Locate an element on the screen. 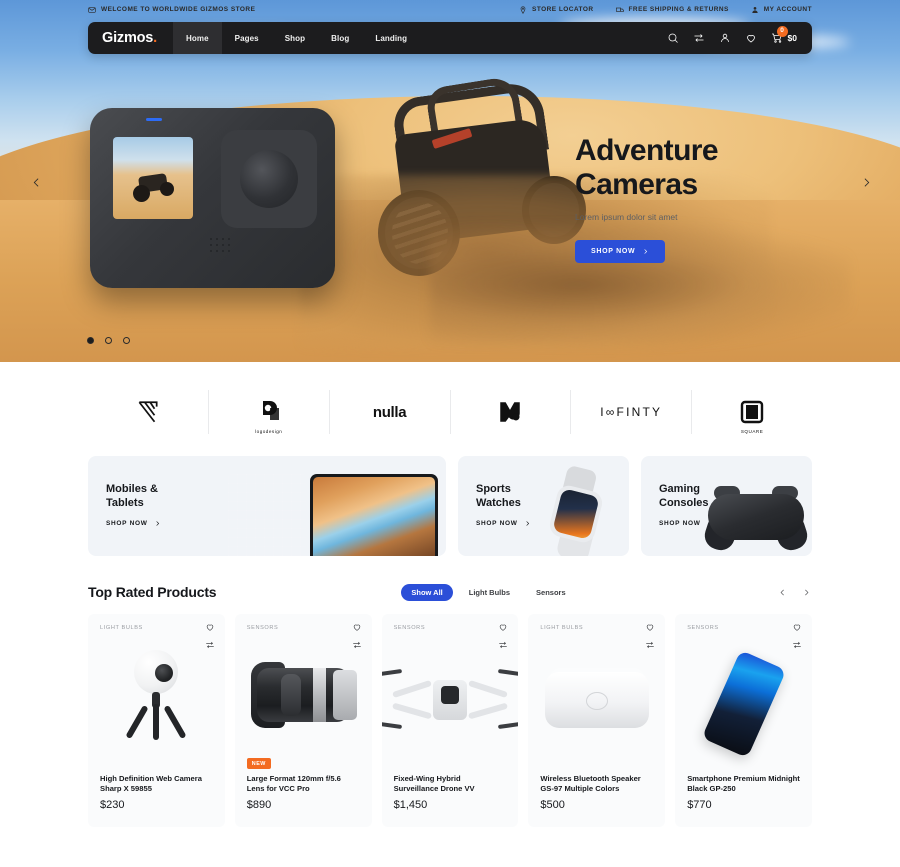 The width and height of the screenshot is (900, 867). product-new-badge: NEW is located at coordinates (258, 763).